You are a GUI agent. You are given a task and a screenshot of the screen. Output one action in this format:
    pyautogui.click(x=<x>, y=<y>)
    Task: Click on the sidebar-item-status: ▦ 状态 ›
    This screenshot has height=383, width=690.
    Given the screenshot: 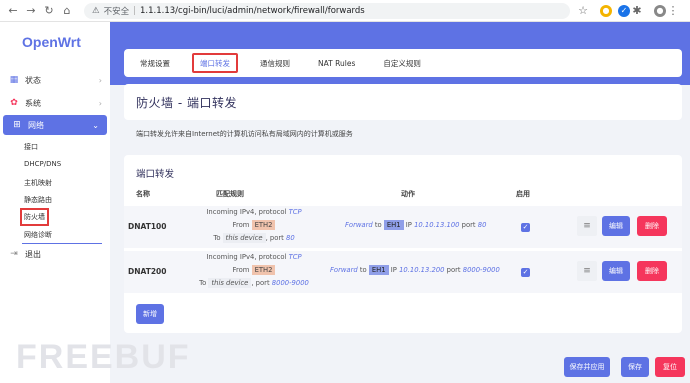 What is the action you would take?
    pyautogui.click(x=55, y=80)
    